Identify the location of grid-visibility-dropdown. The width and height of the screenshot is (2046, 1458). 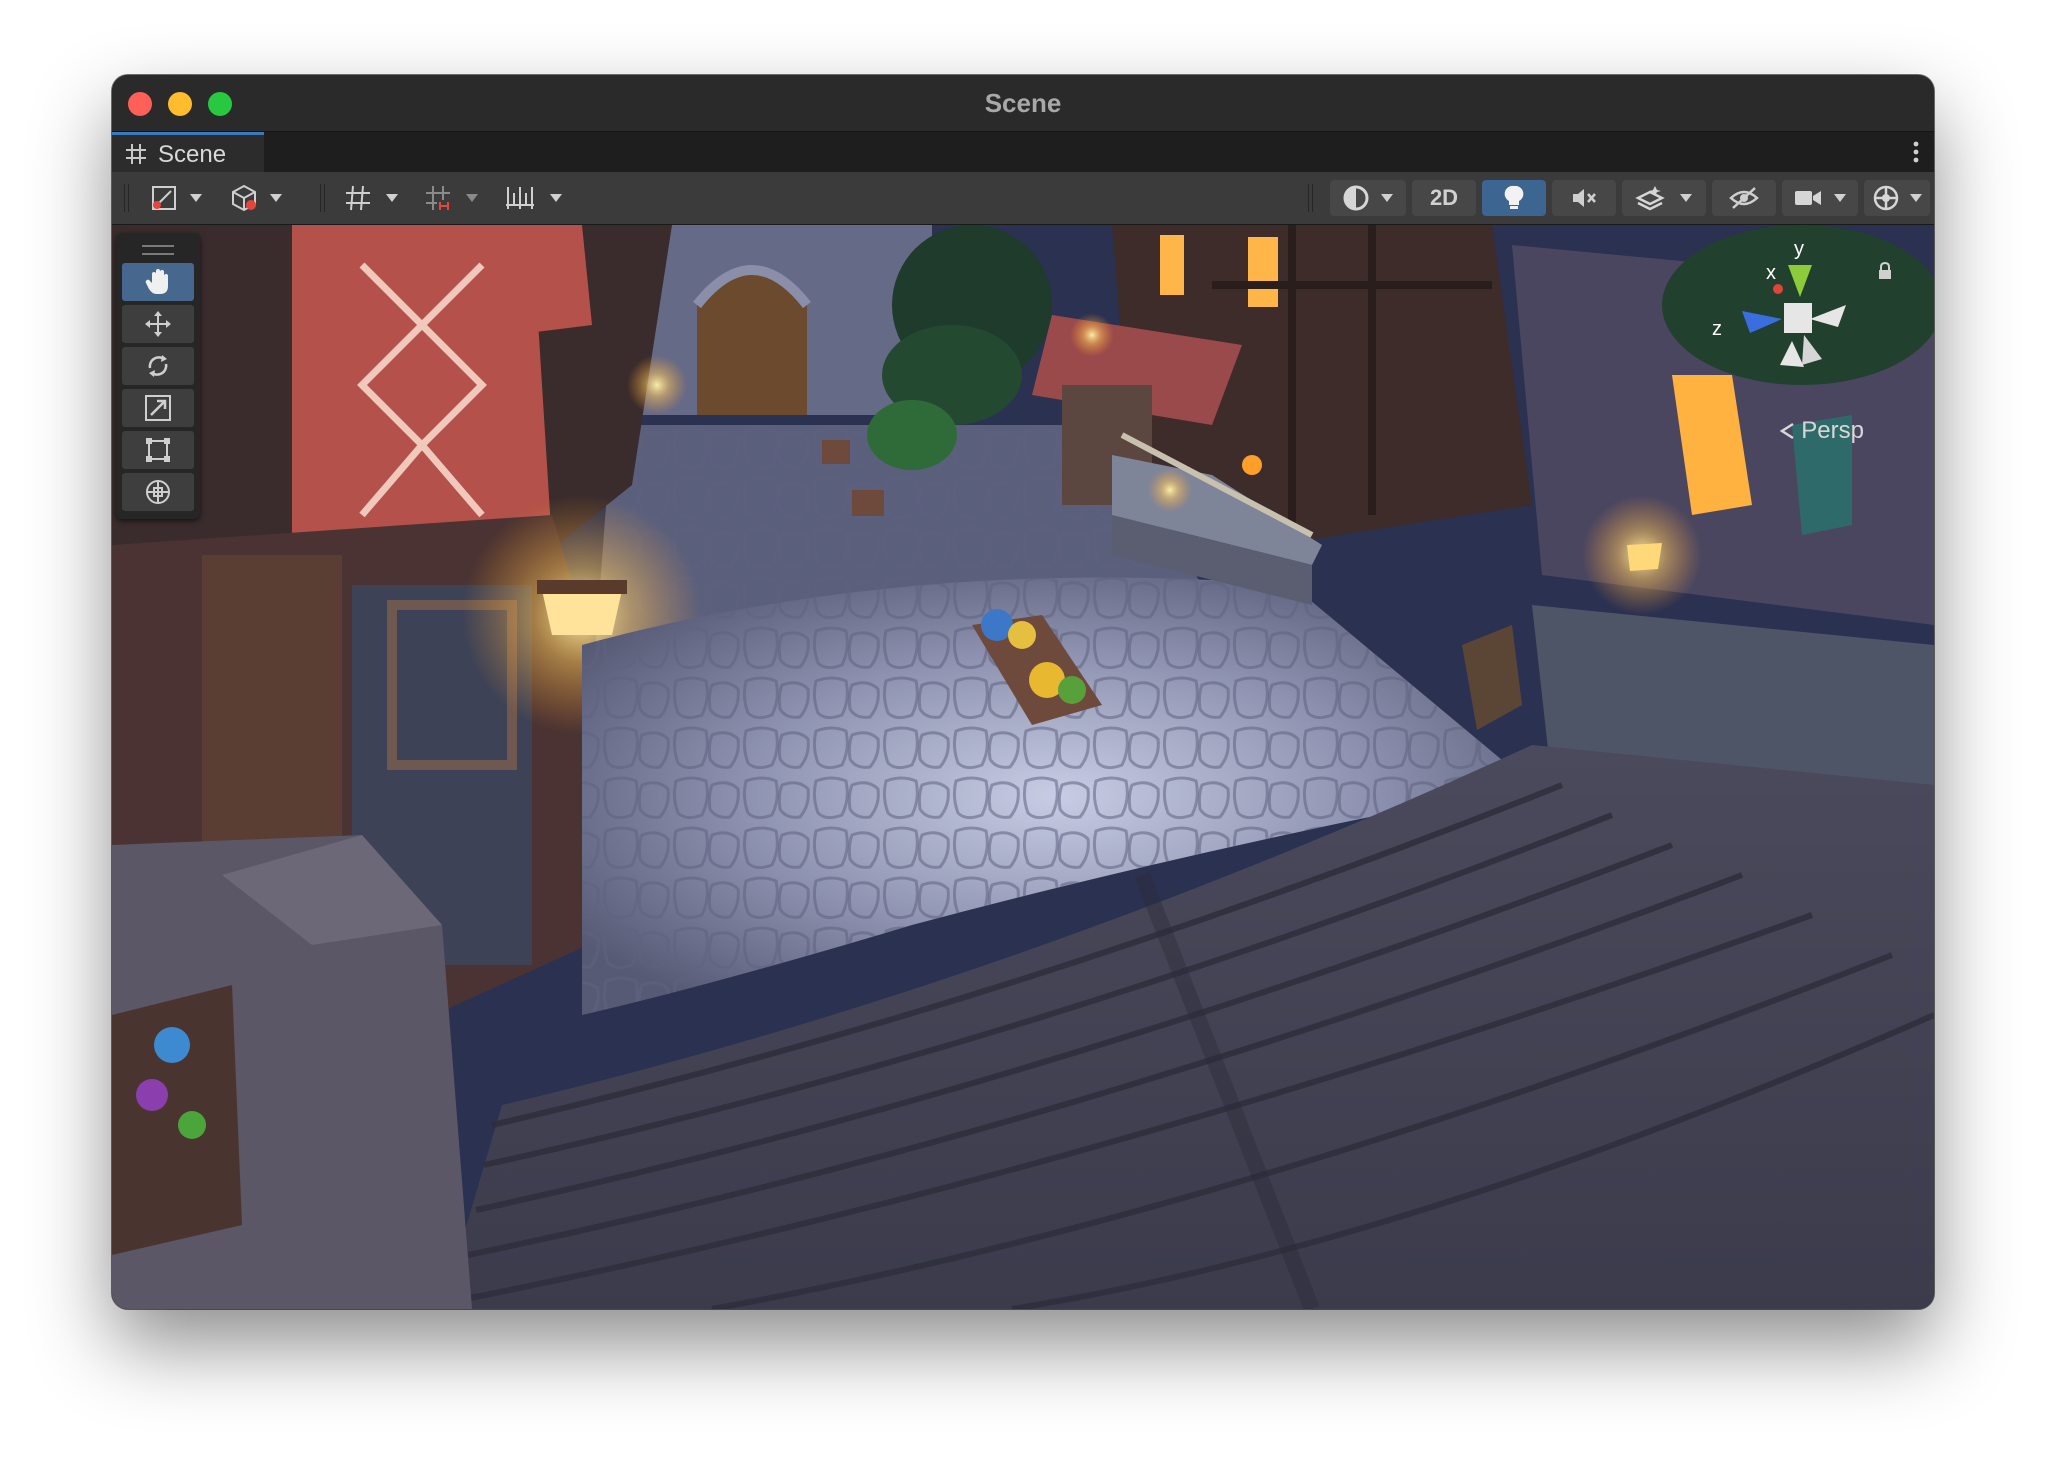
(392, 198).